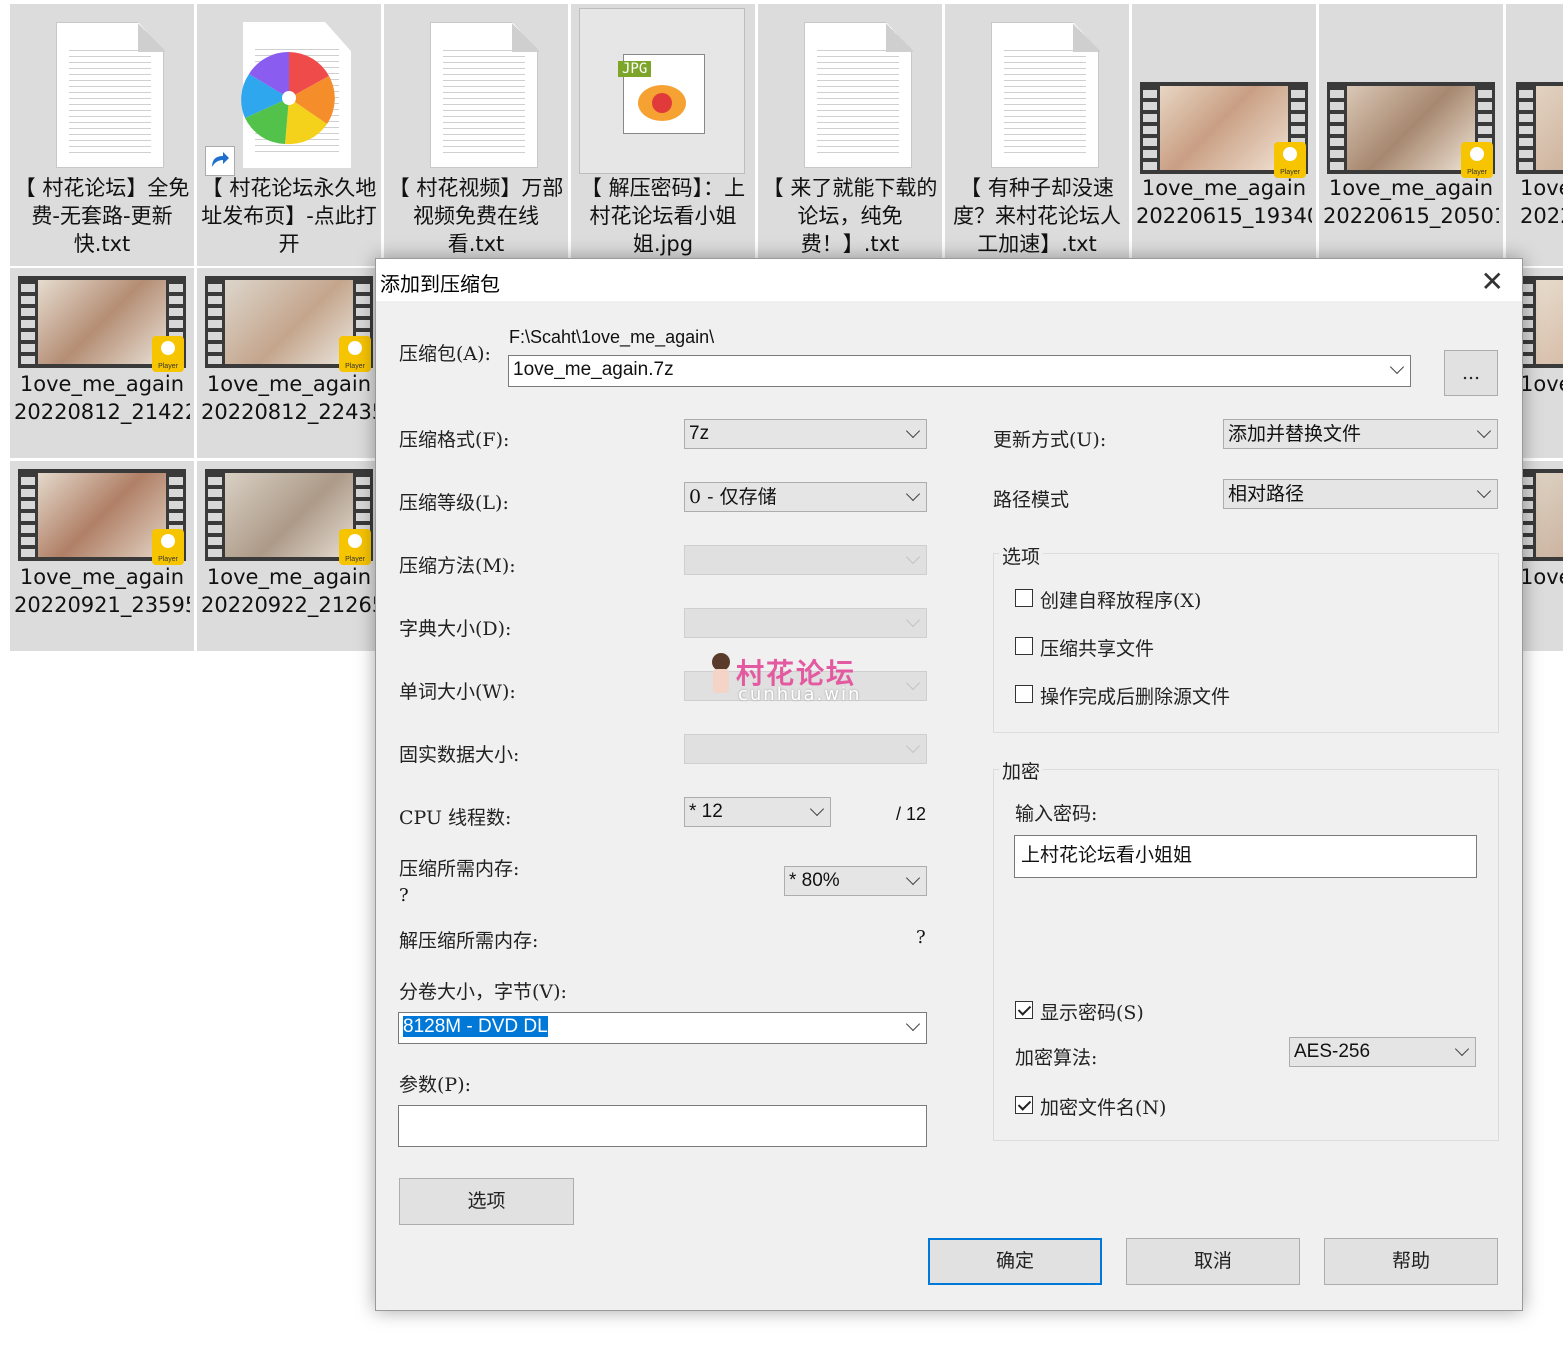 The height and width of the screenshot is (1351, 1563). What do you see at coordinates (1245, 856) in the screenshot?
I see `password-input: 上村花论坛看小姐姐` at bounding box center [1245, 856].